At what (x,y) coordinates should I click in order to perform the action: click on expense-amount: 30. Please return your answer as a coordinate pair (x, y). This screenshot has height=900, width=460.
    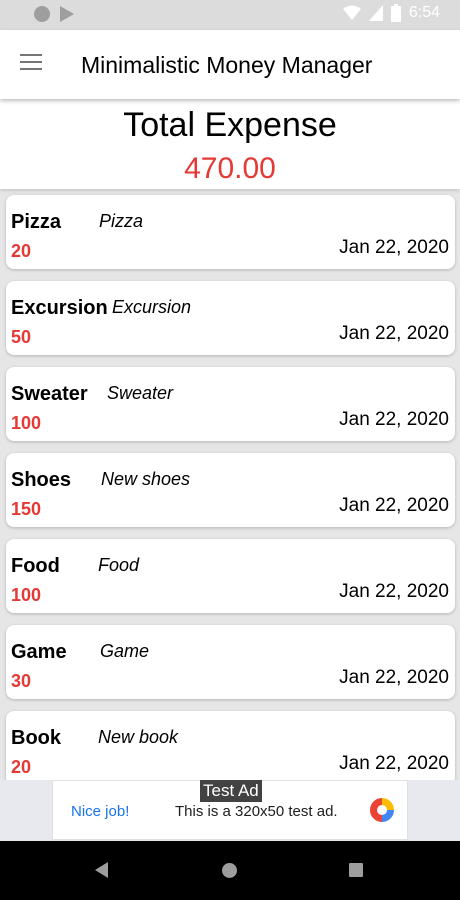
    Looking at the image, I should click on (21, 681).